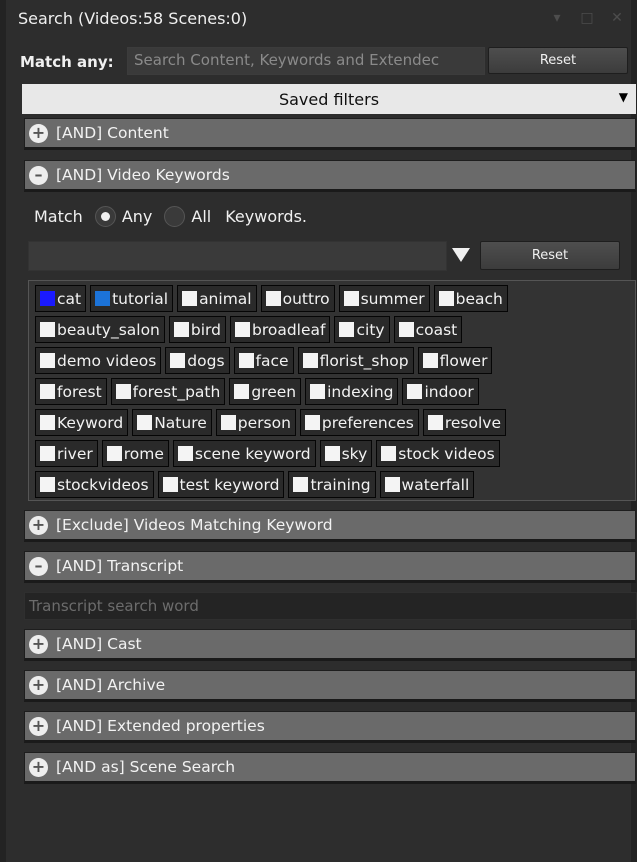 The height and width of the screenshot is (862, 637). Describe the element at coordinates (197, 360) in the screenshot. I see `keyword-tag: dogs` at that location.